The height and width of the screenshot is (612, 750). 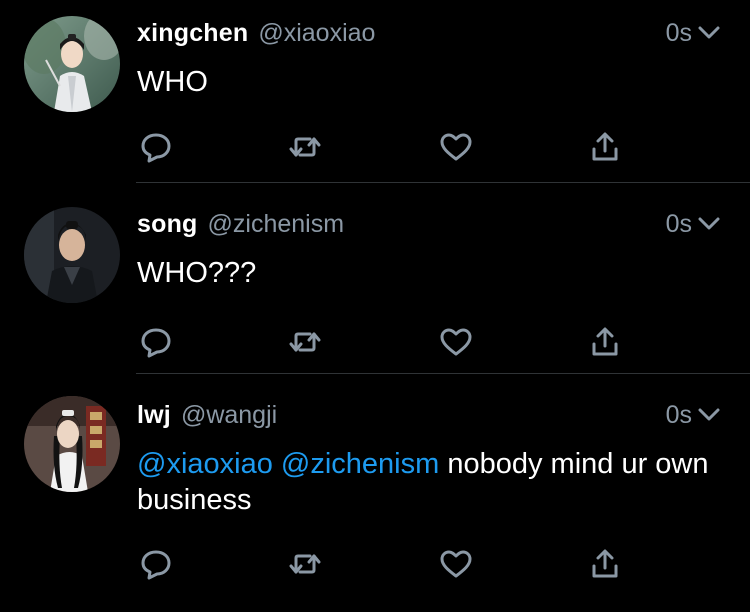 I want to click on tweet-header: lwj @wangji 0s, so click(x=428, y=415).